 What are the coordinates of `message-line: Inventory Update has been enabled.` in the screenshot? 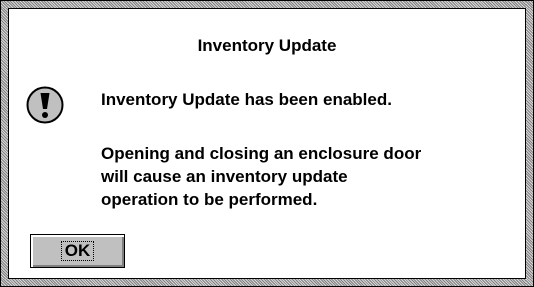 It's located at (246, 99).